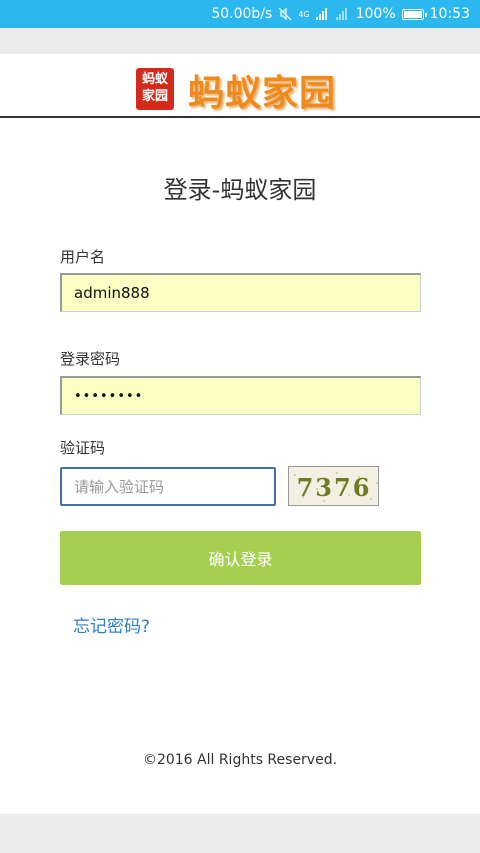 This screenshot has height=853, width=480. Describe the element at coordinates (240, 395) in the screenshot. I see `password-field: ••••••••` at that location.